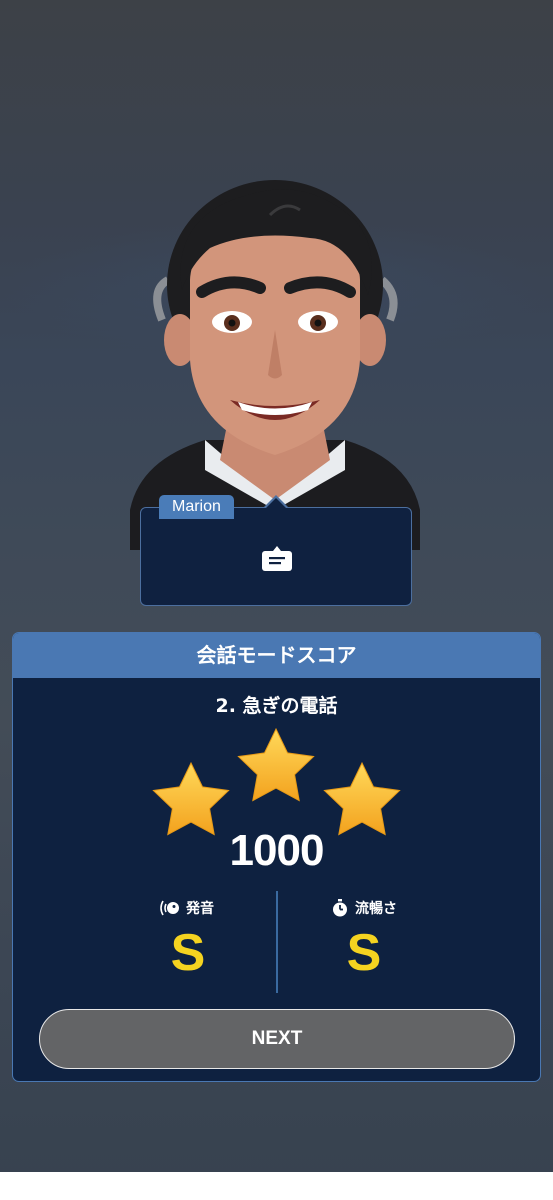 The height and width of the screenshot is (1200, 553). Describe the element at coordinates (376, 909) in the screenshot. I see `fluency-text: 流暢さ` at that location.